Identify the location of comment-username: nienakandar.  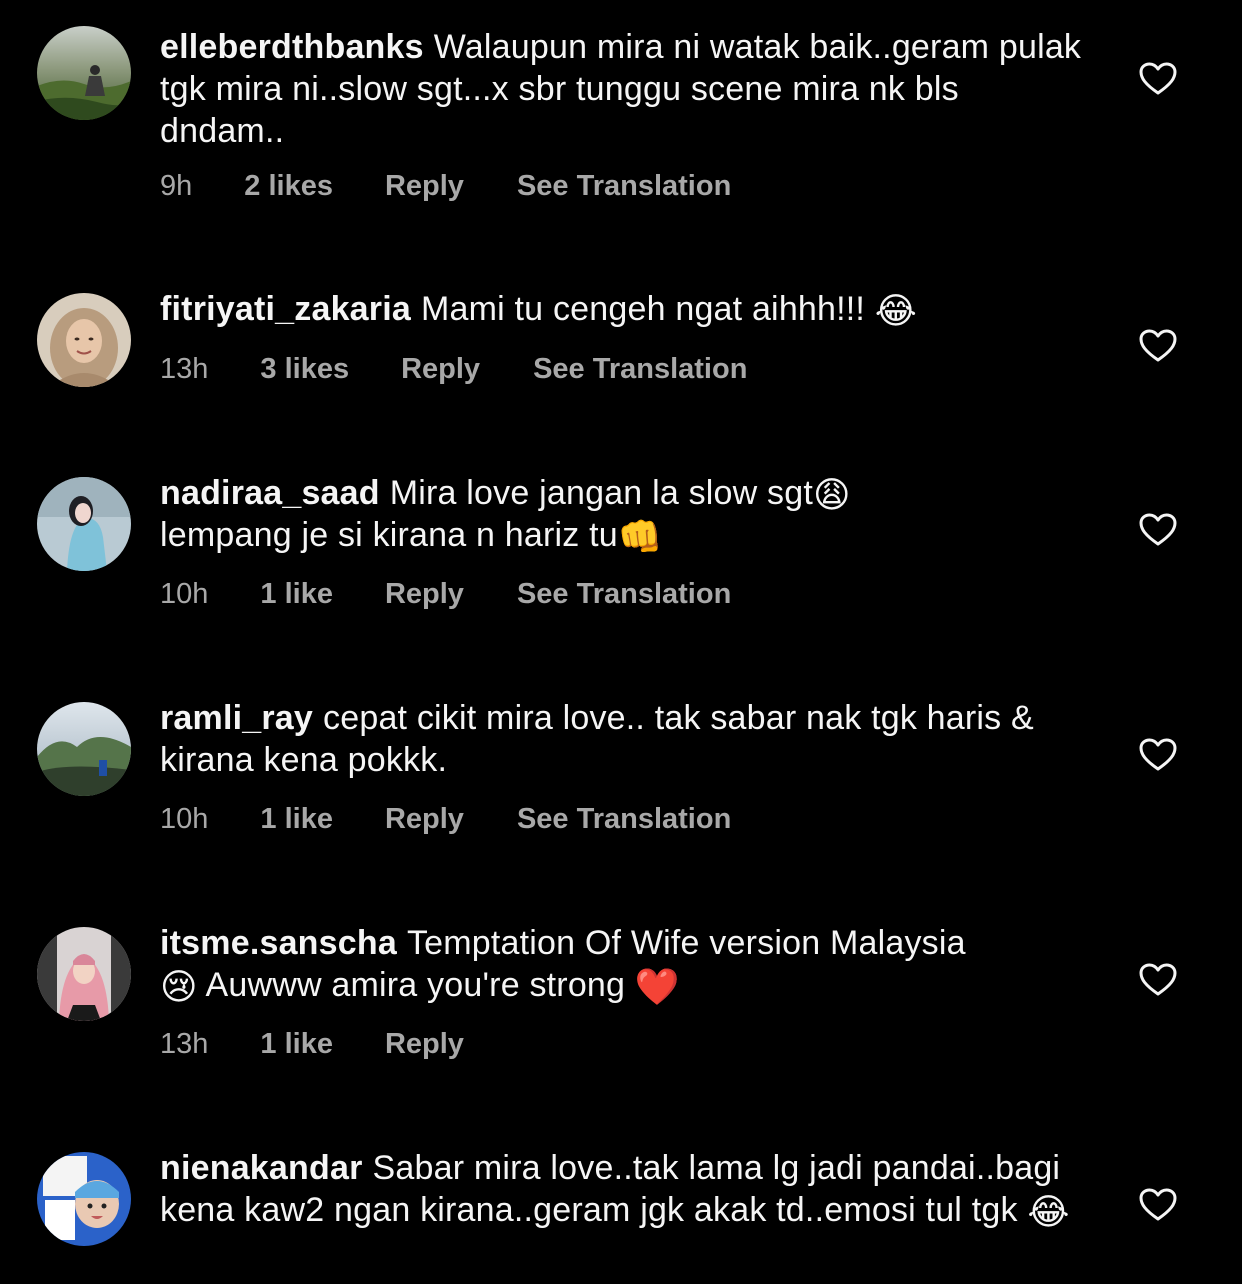
(261, 1168).